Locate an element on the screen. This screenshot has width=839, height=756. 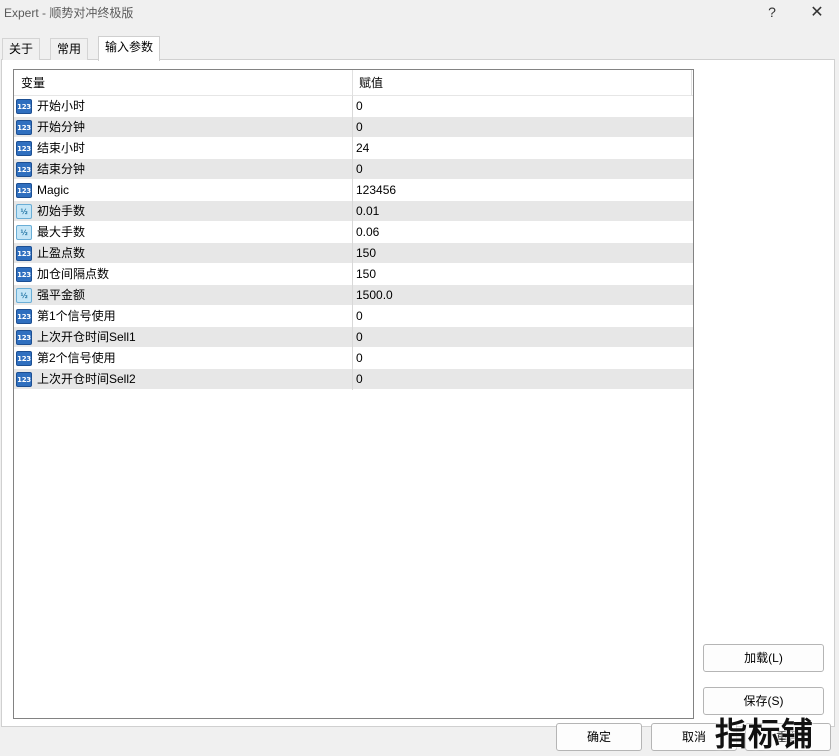
table-row: 123 止盈点数 150 is located at coordinates (353, 253).